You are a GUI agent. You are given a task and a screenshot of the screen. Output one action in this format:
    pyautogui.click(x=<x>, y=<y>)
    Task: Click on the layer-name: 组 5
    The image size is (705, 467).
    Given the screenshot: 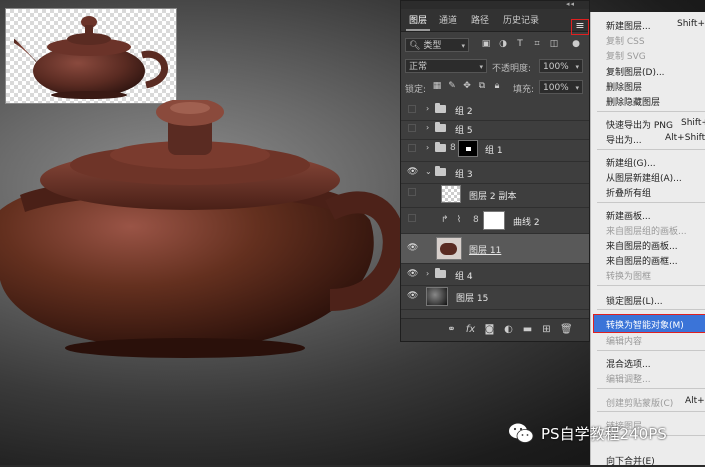 What is the action you would take?
    pyautogui.click(x=464, y=131)
    